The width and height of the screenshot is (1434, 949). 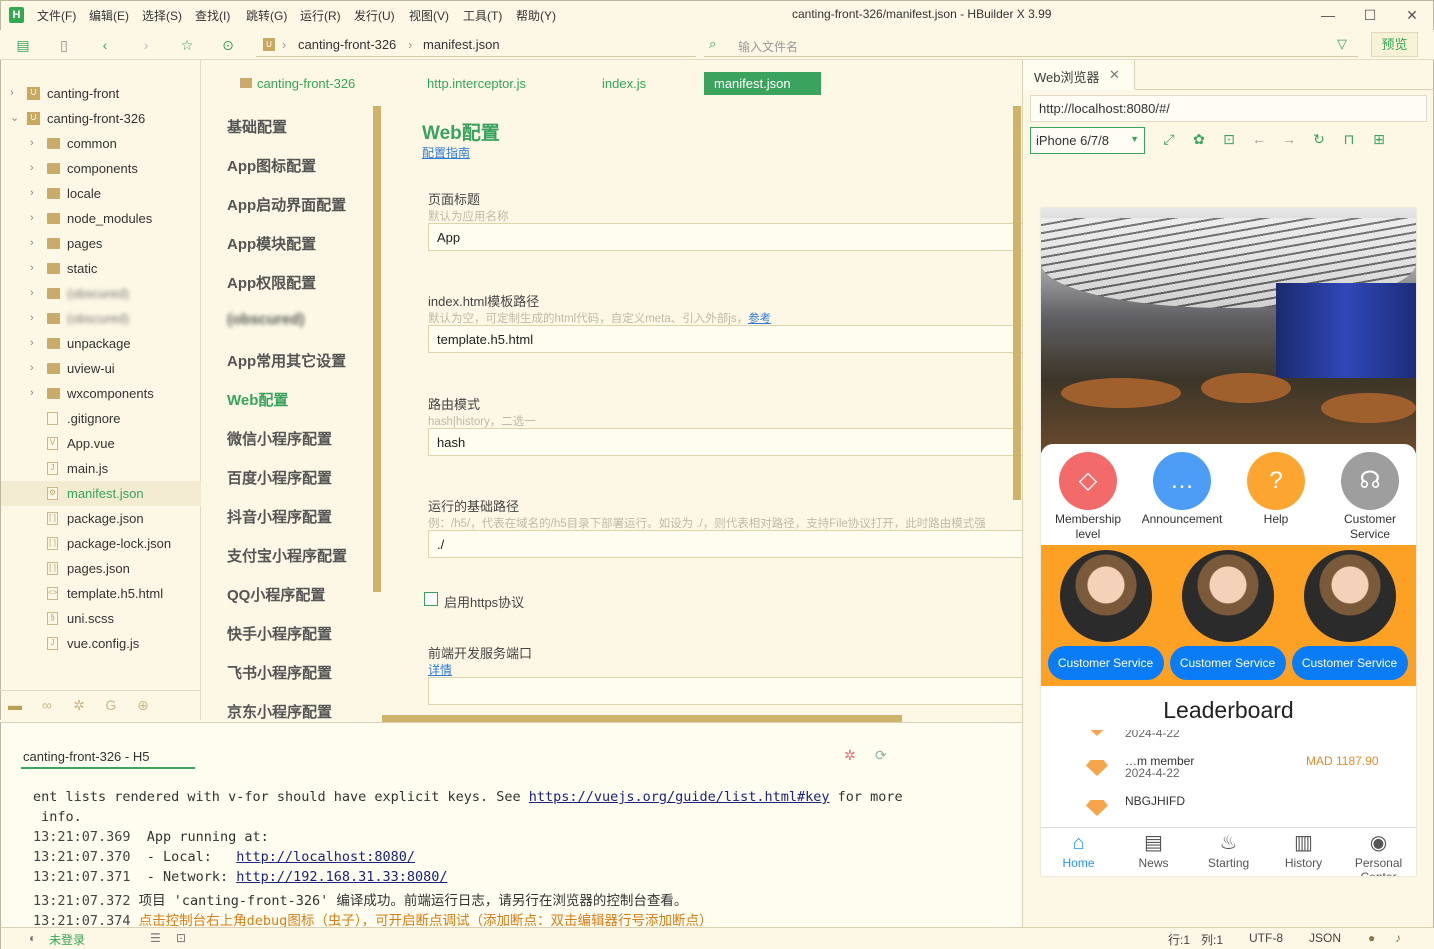 I want to click on outline-icon: ☰, so click(x=155, y=938).